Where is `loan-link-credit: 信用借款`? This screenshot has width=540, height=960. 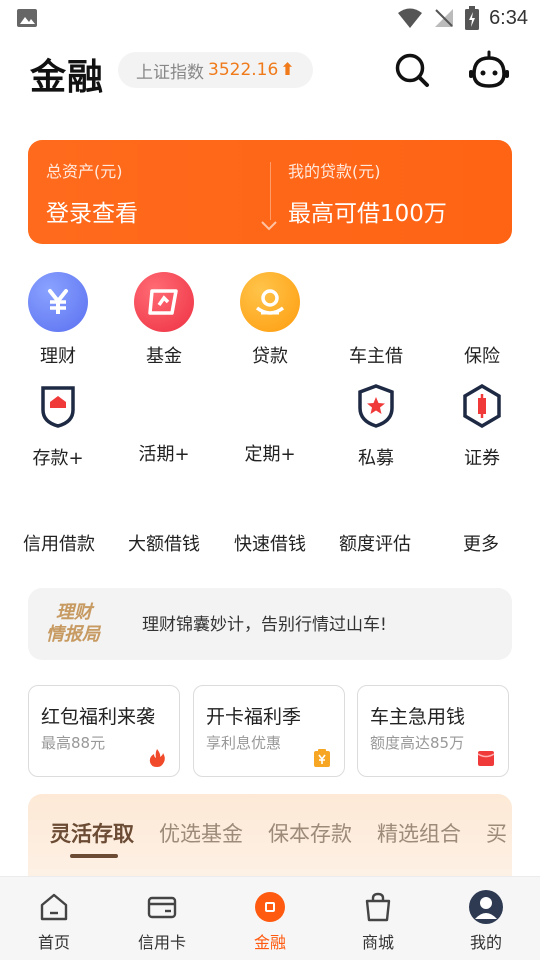 loan-link-credit: 信用借款 is located at coordinates (59, 543).